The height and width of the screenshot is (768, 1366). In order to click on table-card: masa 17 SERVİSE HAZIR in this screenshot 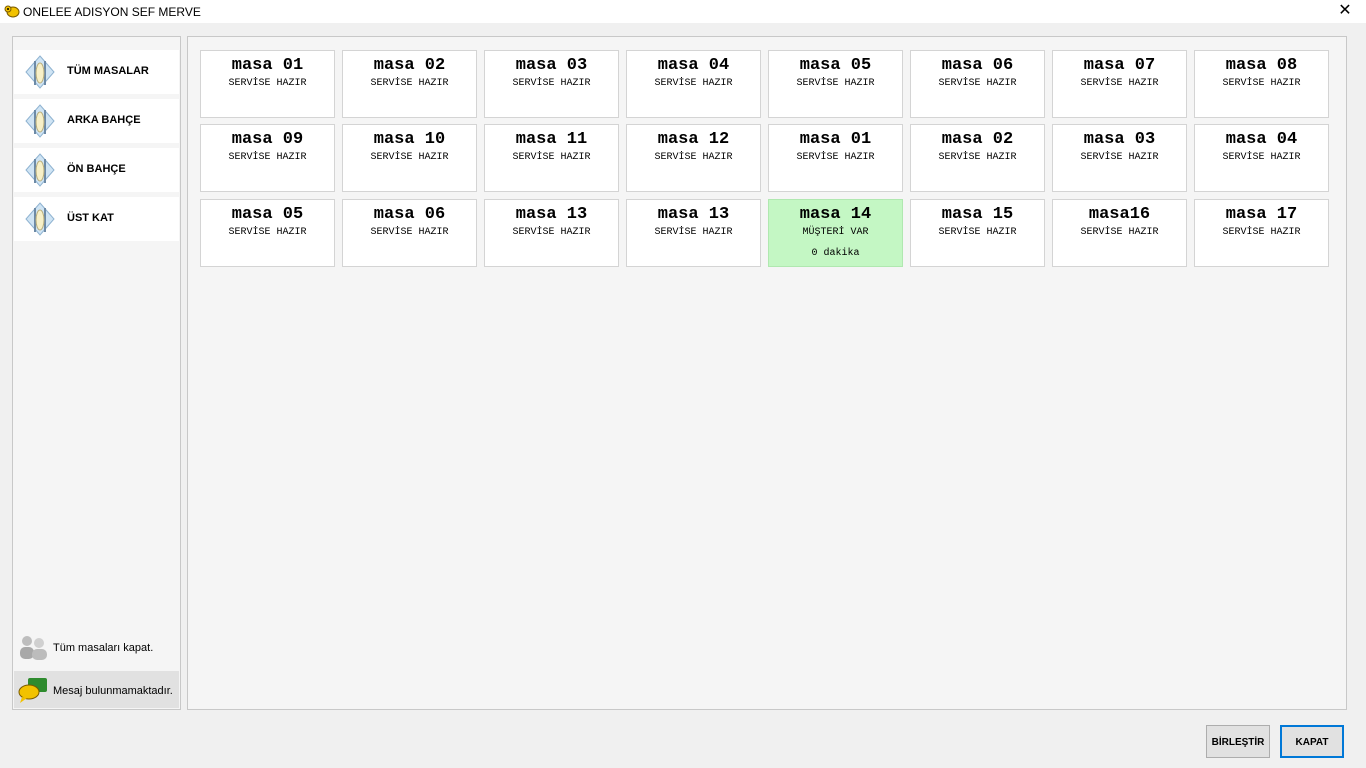, I will do `click(1261, 233)`.